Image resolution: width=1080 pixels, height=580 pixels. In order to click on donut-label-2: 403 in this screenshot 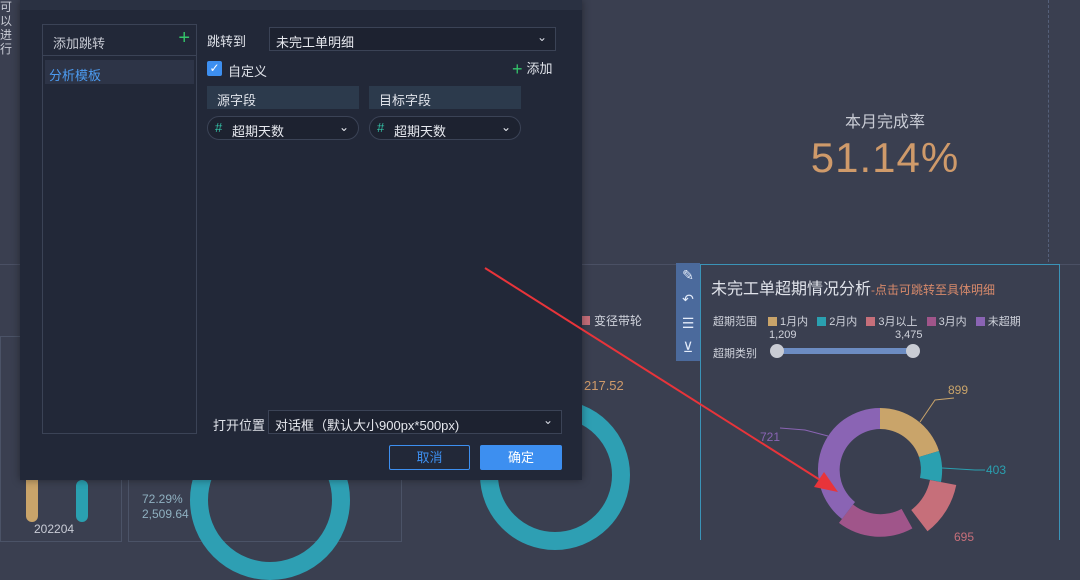, I will do `click(996, 470)`.